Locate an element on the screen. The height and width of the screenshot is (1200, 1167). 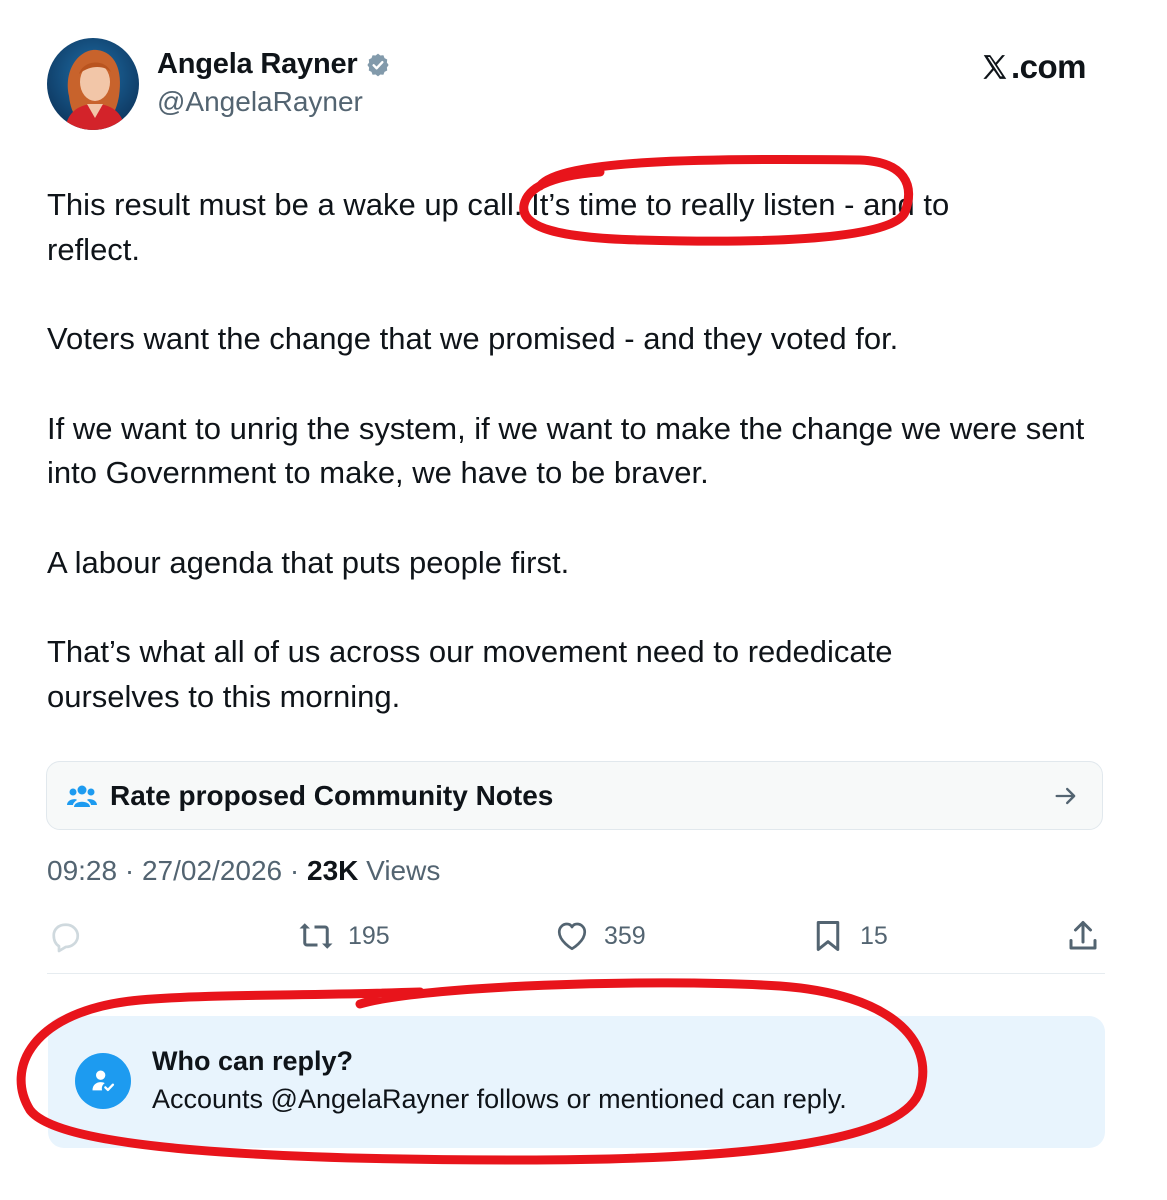
people-group-icon is located at coordinates (82, 796).